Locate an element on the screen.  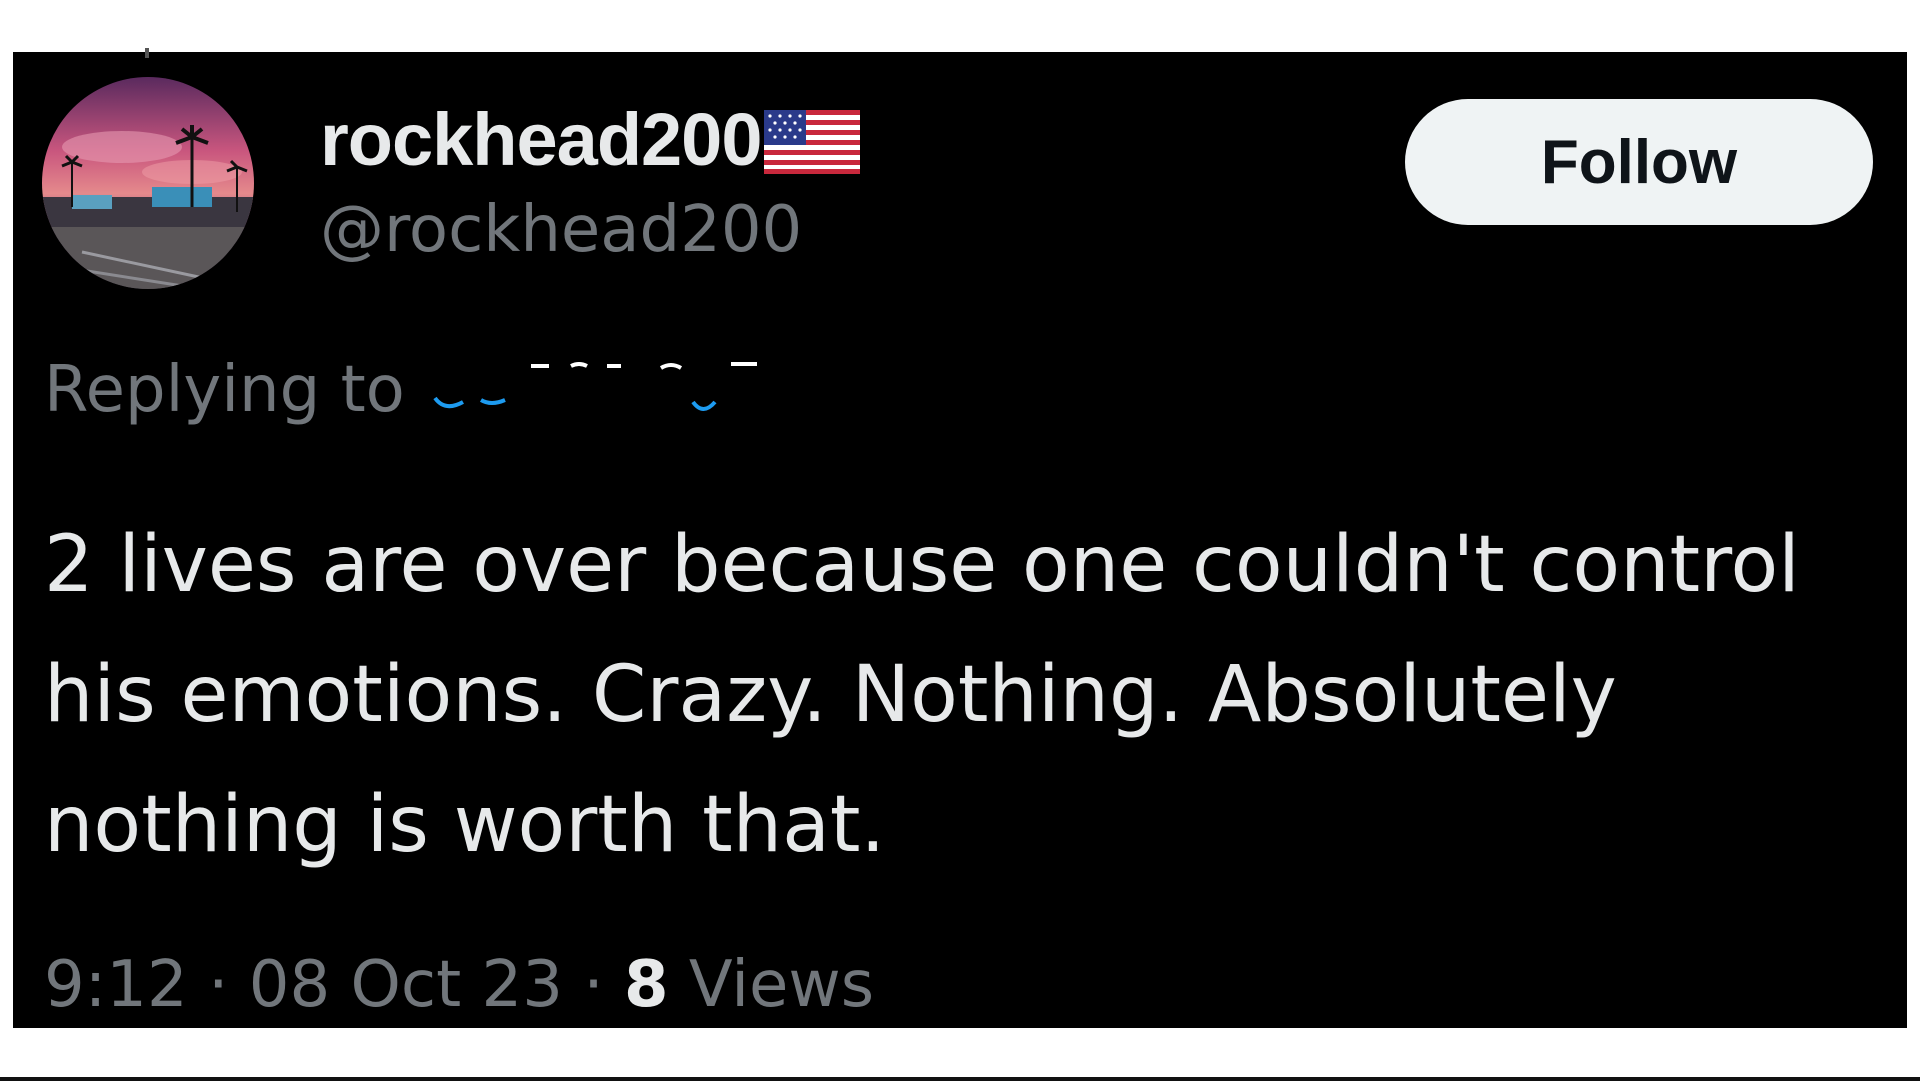
redacted-handle-icon is located at coordinates (600, 390).